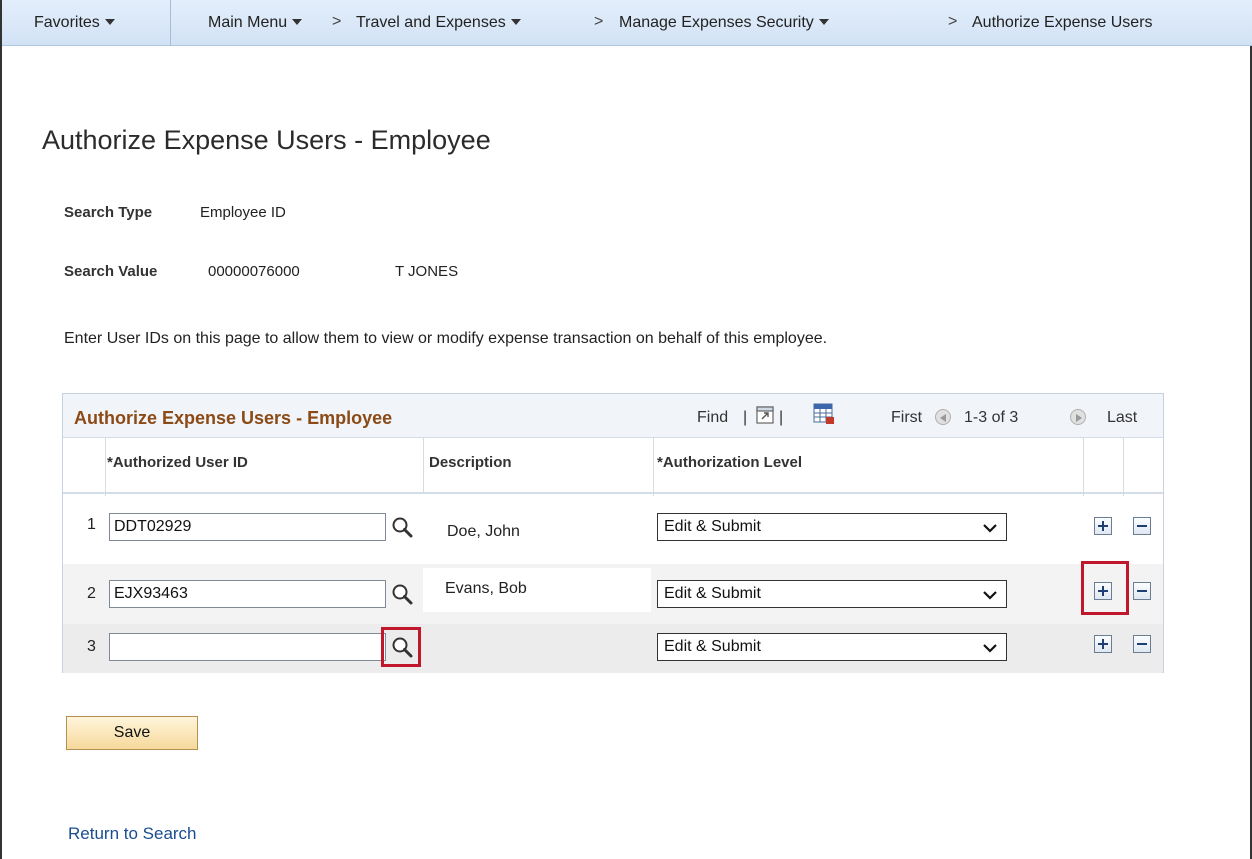  I want to click on table-row: 3 Edit & Submit, so click(613, 648).